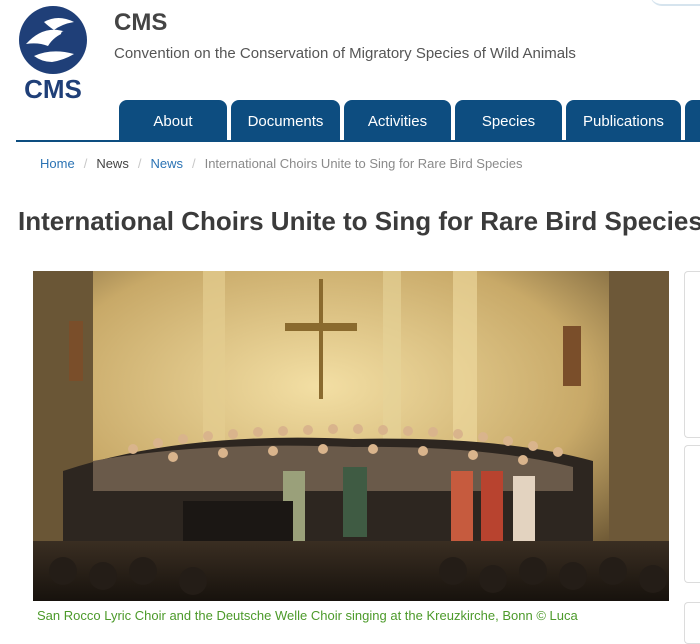 The image size is (700, 644). What do you see at coordinates (53, 54) in the screenshot?
I see `cms-logo: CMS` at bounding box center [53, 54].